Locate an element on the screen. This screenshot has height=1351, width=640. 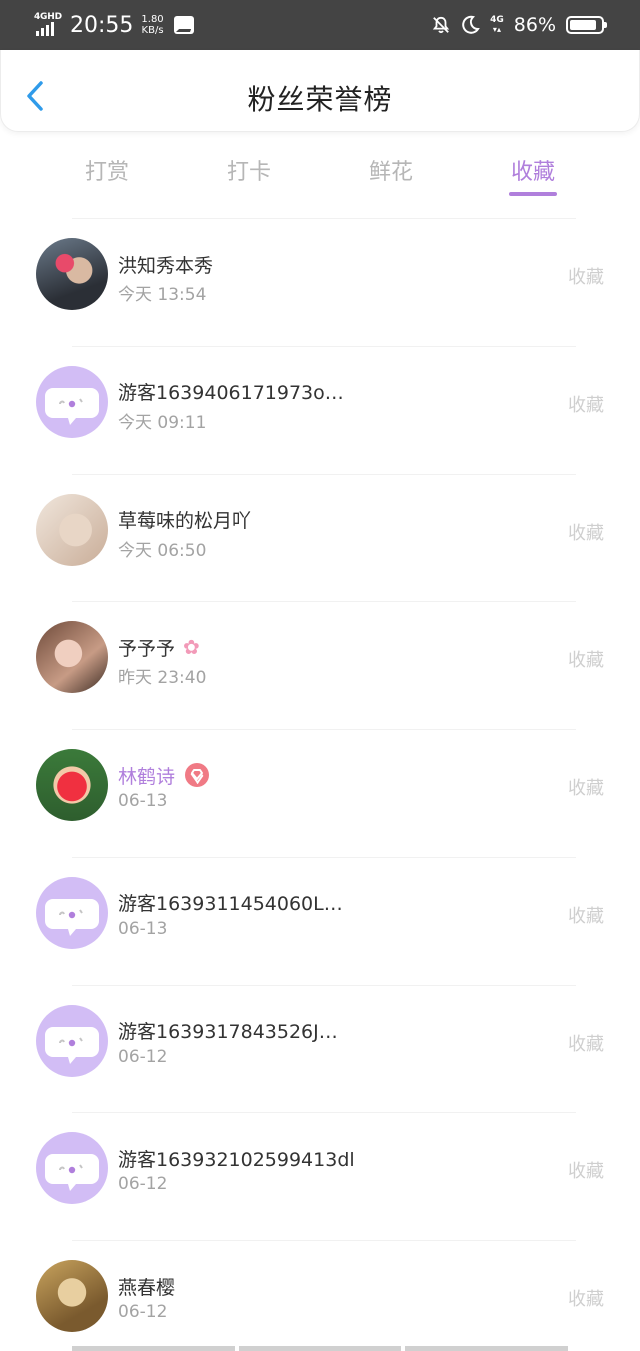
user-name: 草莓味的松月吖 is located at coordinates (185, 521).